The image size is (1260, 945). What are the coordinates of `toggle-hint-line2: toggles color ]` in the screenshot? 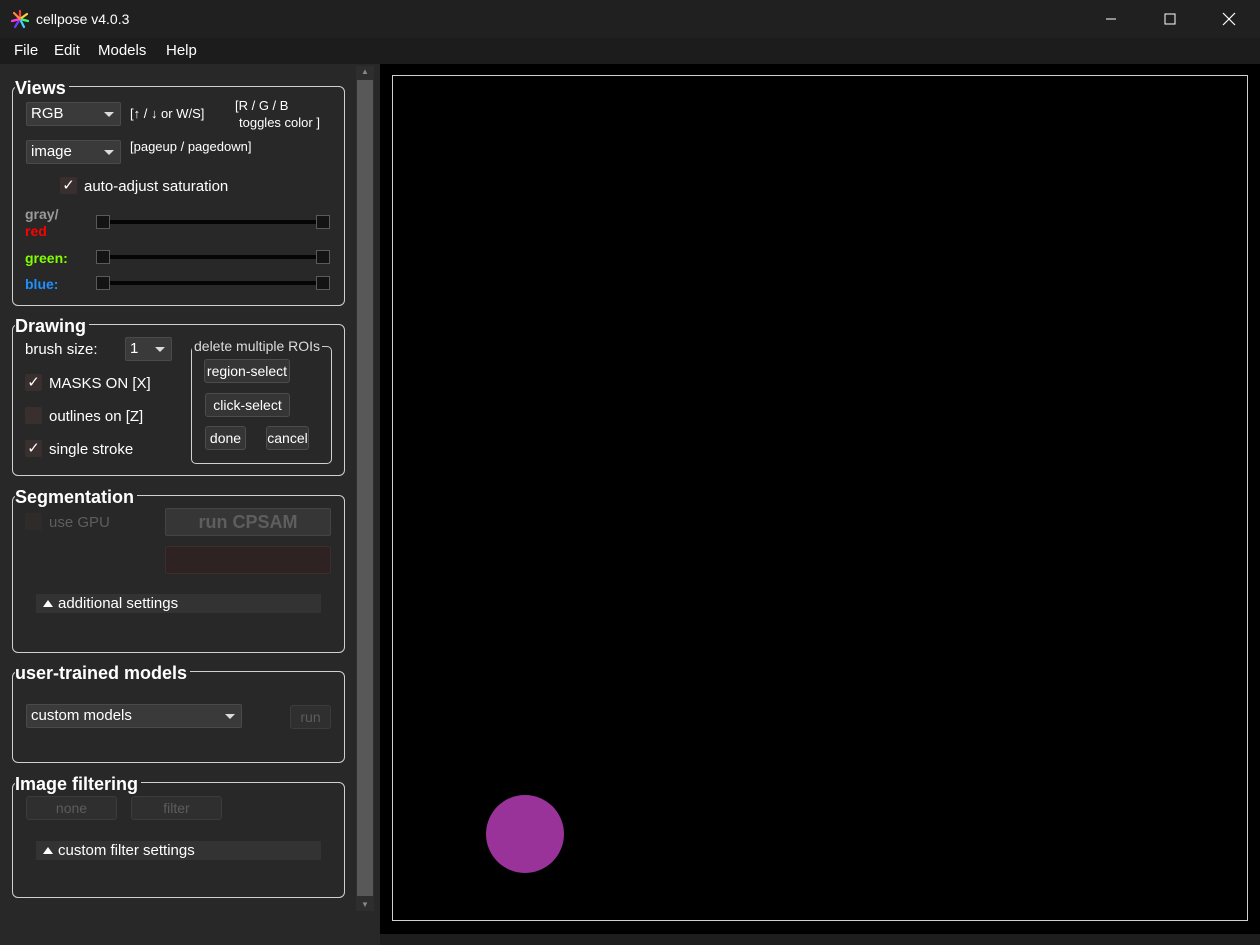 It's located at (279, 122).